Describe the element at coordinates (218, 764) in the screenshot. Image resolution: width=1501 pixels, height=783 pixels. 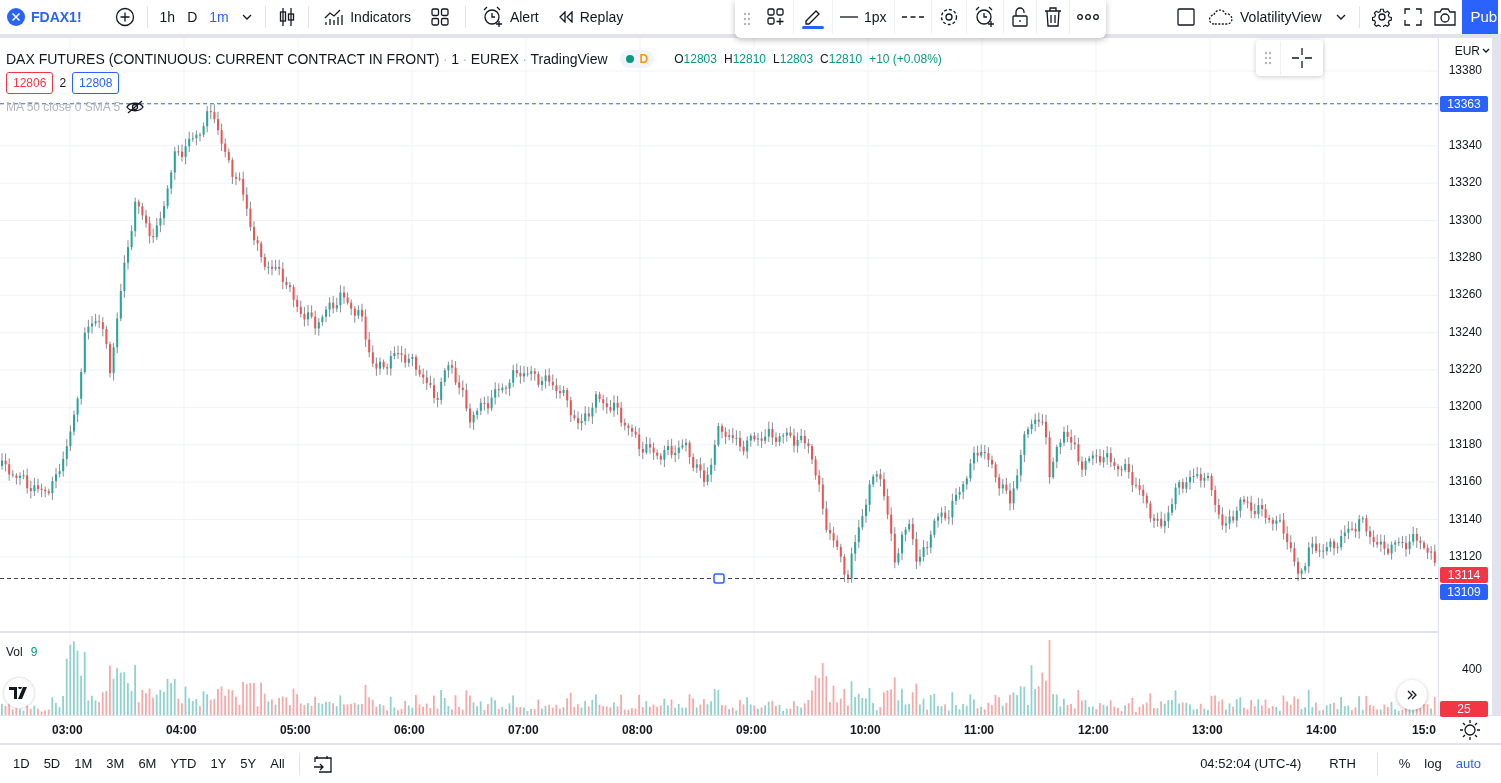
I see `range-button: 1Y` at that location.